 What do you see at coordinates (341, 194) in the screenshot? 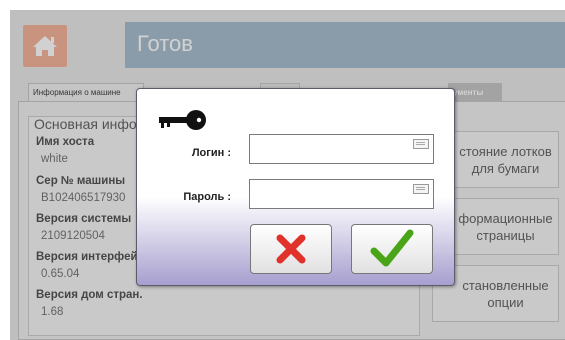
I see `password-field` at bounding box center [341, 194].